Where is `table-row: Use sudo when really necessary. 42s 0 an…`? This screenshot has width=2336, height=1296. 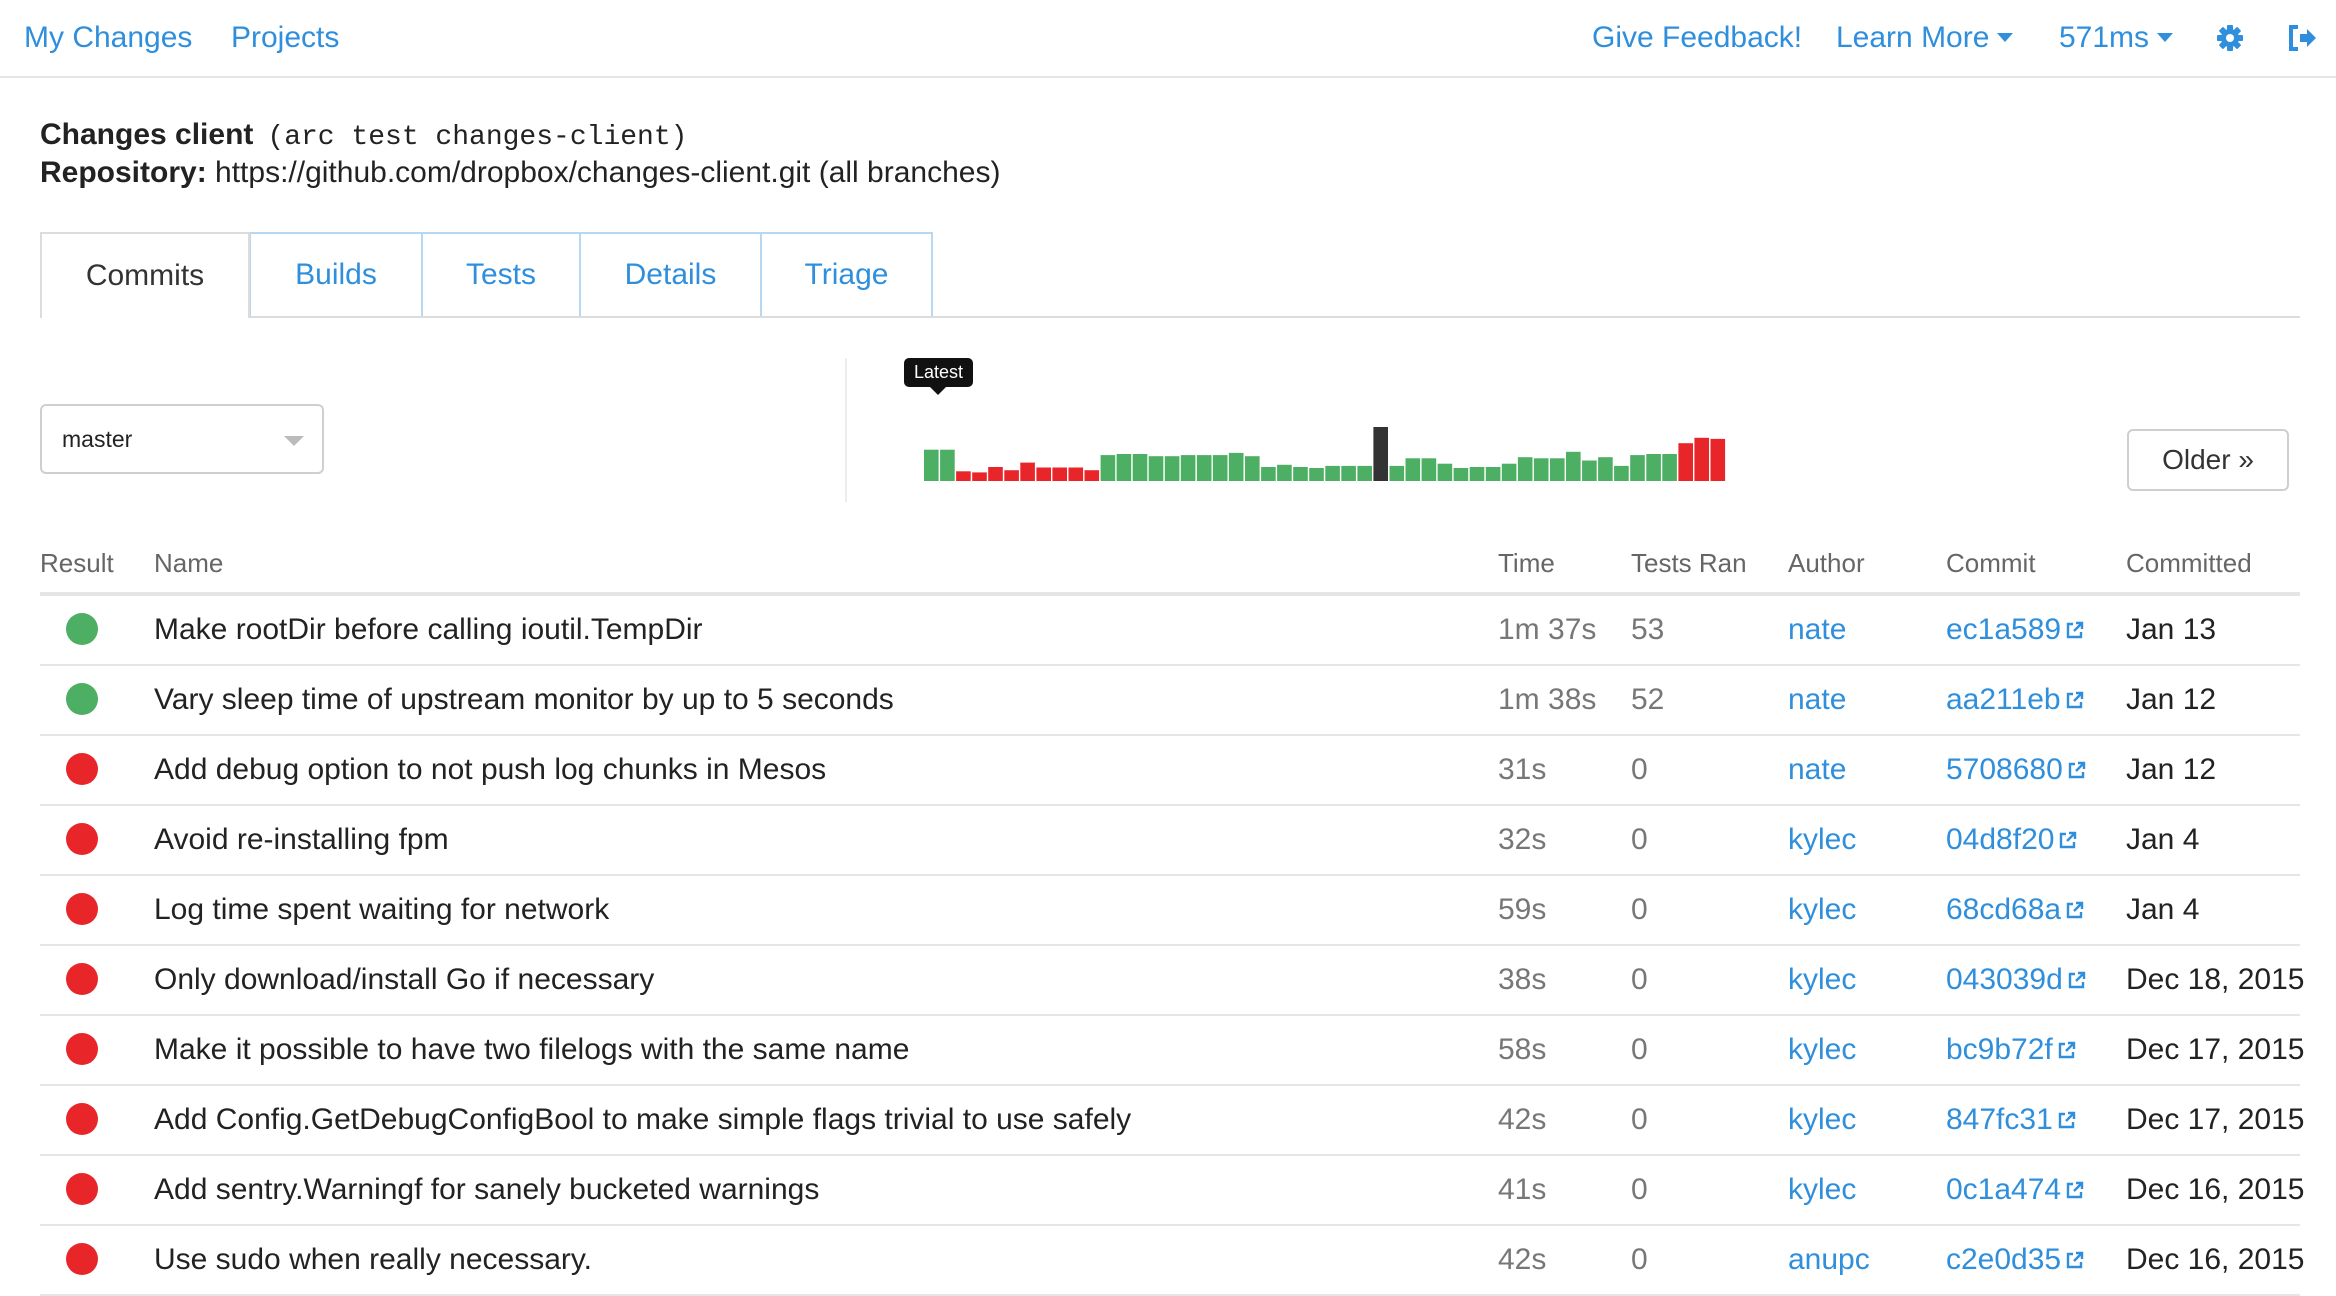 table-row: Use sudo when really necessary. 42s 0 an… is located at coordinates (1172, 1261).